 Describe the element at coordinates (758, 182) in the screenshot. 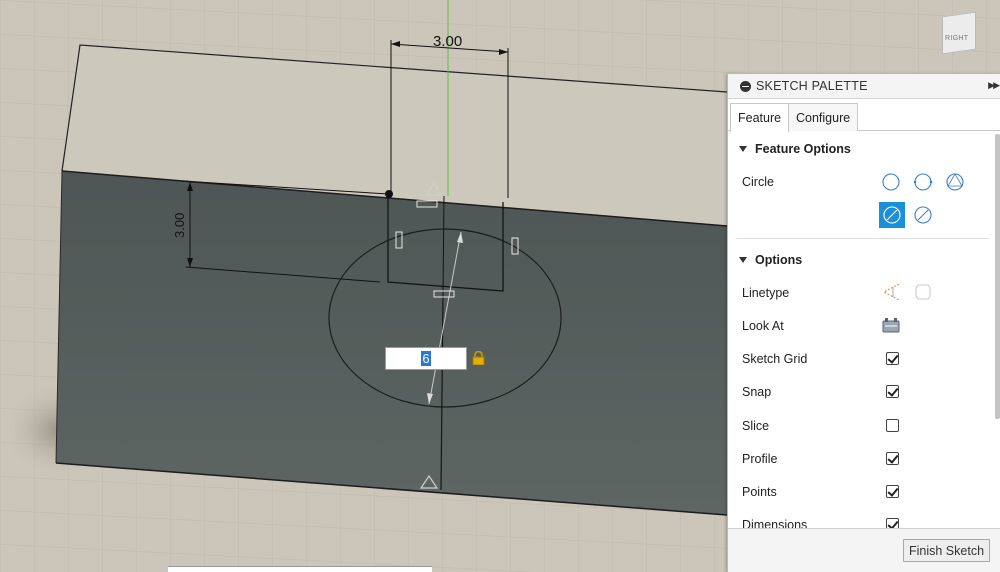

I see `circle-label: Circle` at that location.